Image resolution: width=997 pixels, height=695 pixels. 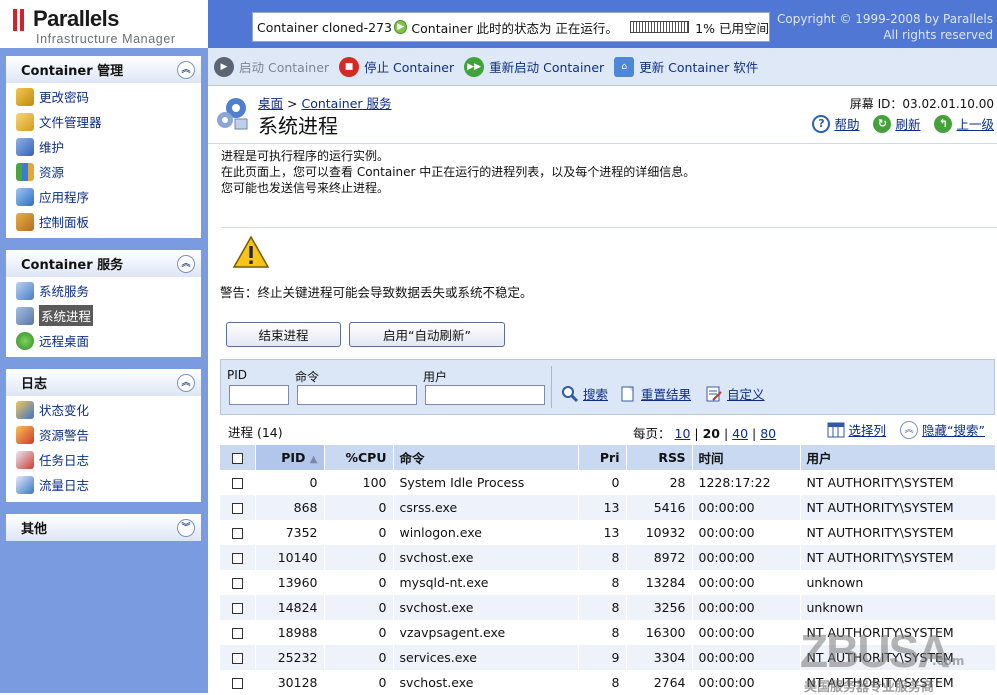 I want to click on refresh-link: ↻ 刷新, so click(x=896, y=123).